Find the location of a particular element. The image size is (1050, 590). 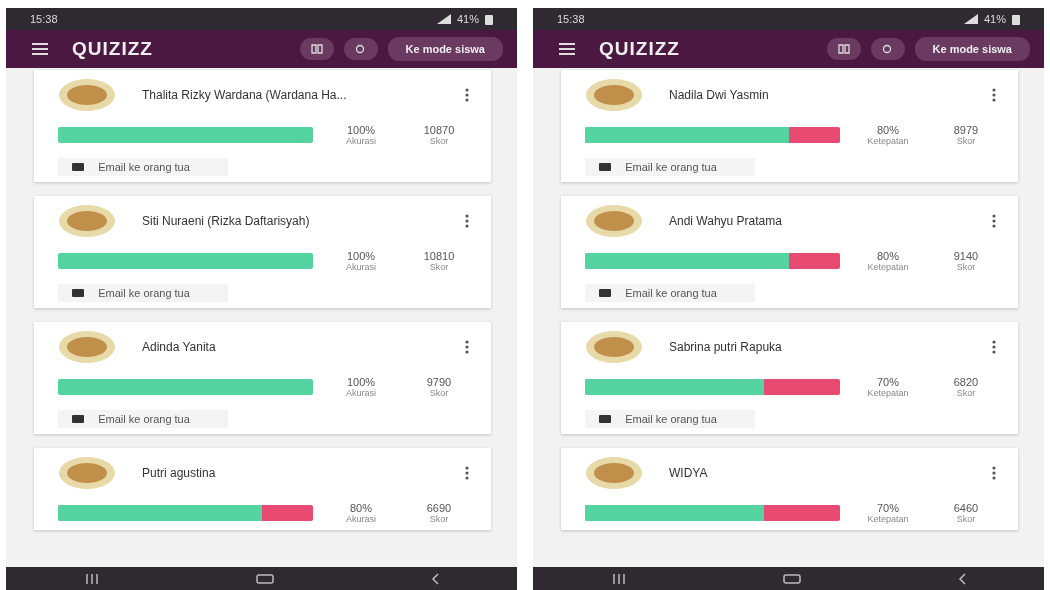

score-value: 6820 is located at coordinates (966, 382).